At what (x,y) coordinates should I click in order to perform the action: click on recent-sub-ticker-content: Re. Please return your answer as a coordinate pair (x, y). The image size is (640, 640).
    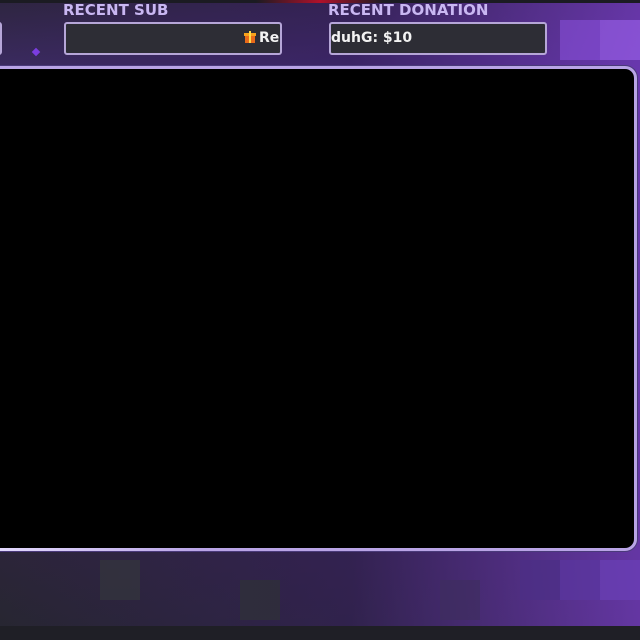
    Looking at the image, I should click on (261, 38).